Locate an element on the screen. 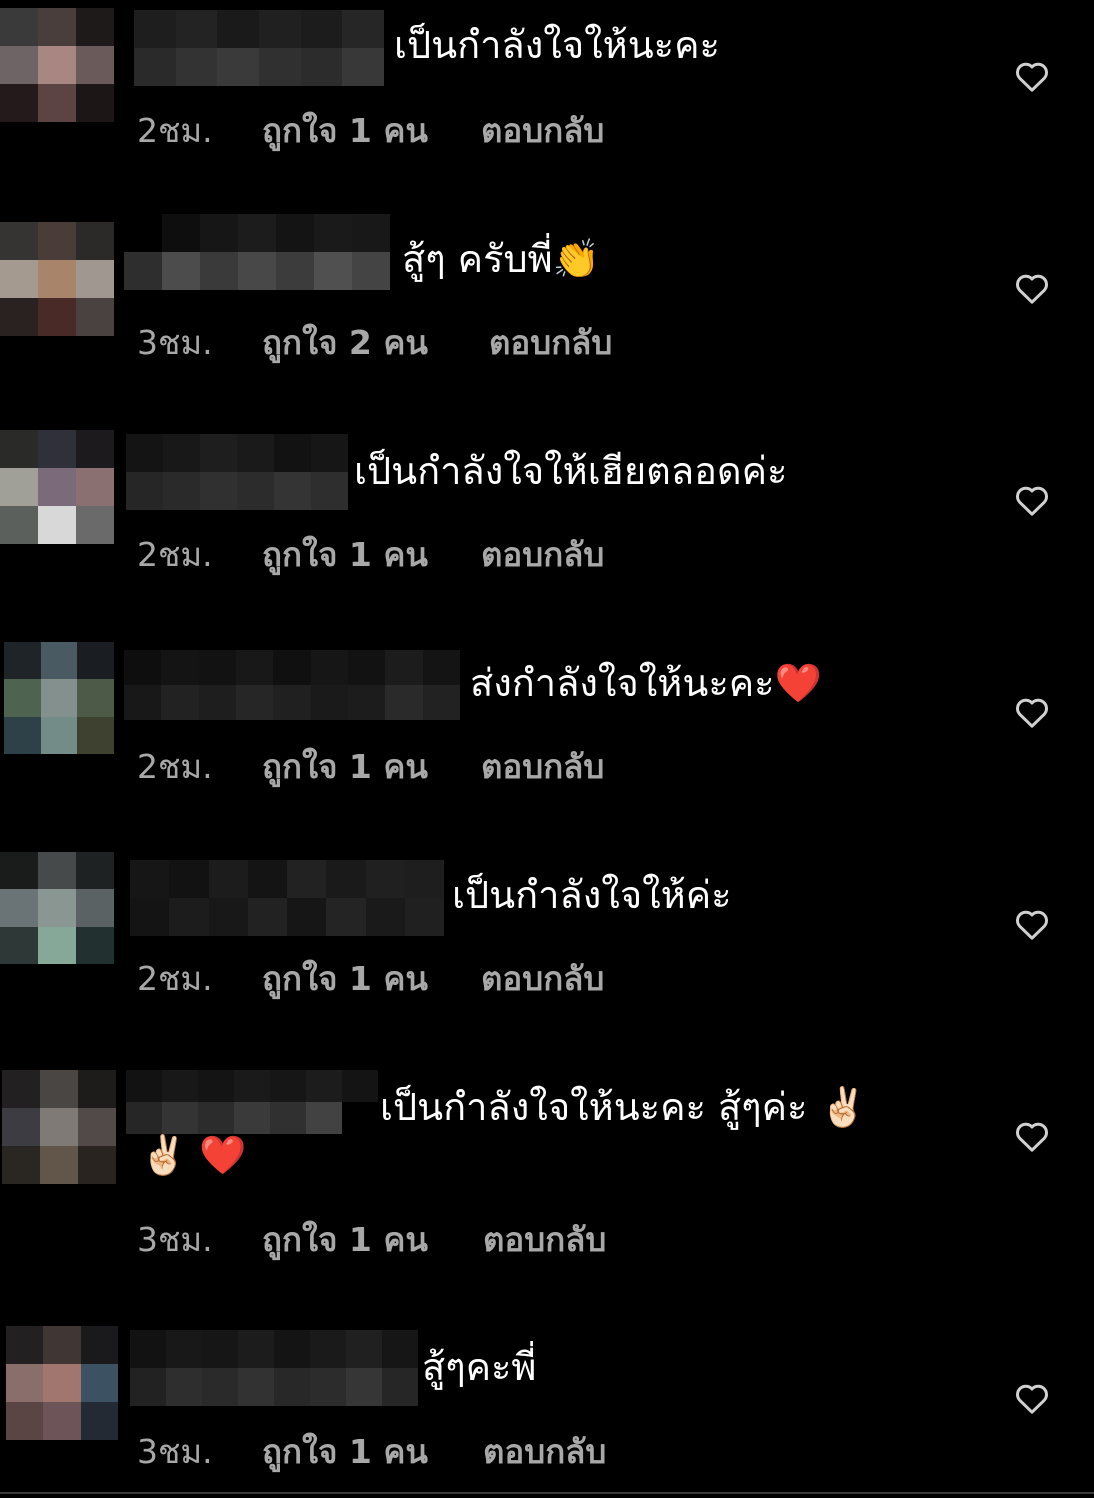  comment-text: สู้ๆคะพี่ is located at coordinates (479, 1367).